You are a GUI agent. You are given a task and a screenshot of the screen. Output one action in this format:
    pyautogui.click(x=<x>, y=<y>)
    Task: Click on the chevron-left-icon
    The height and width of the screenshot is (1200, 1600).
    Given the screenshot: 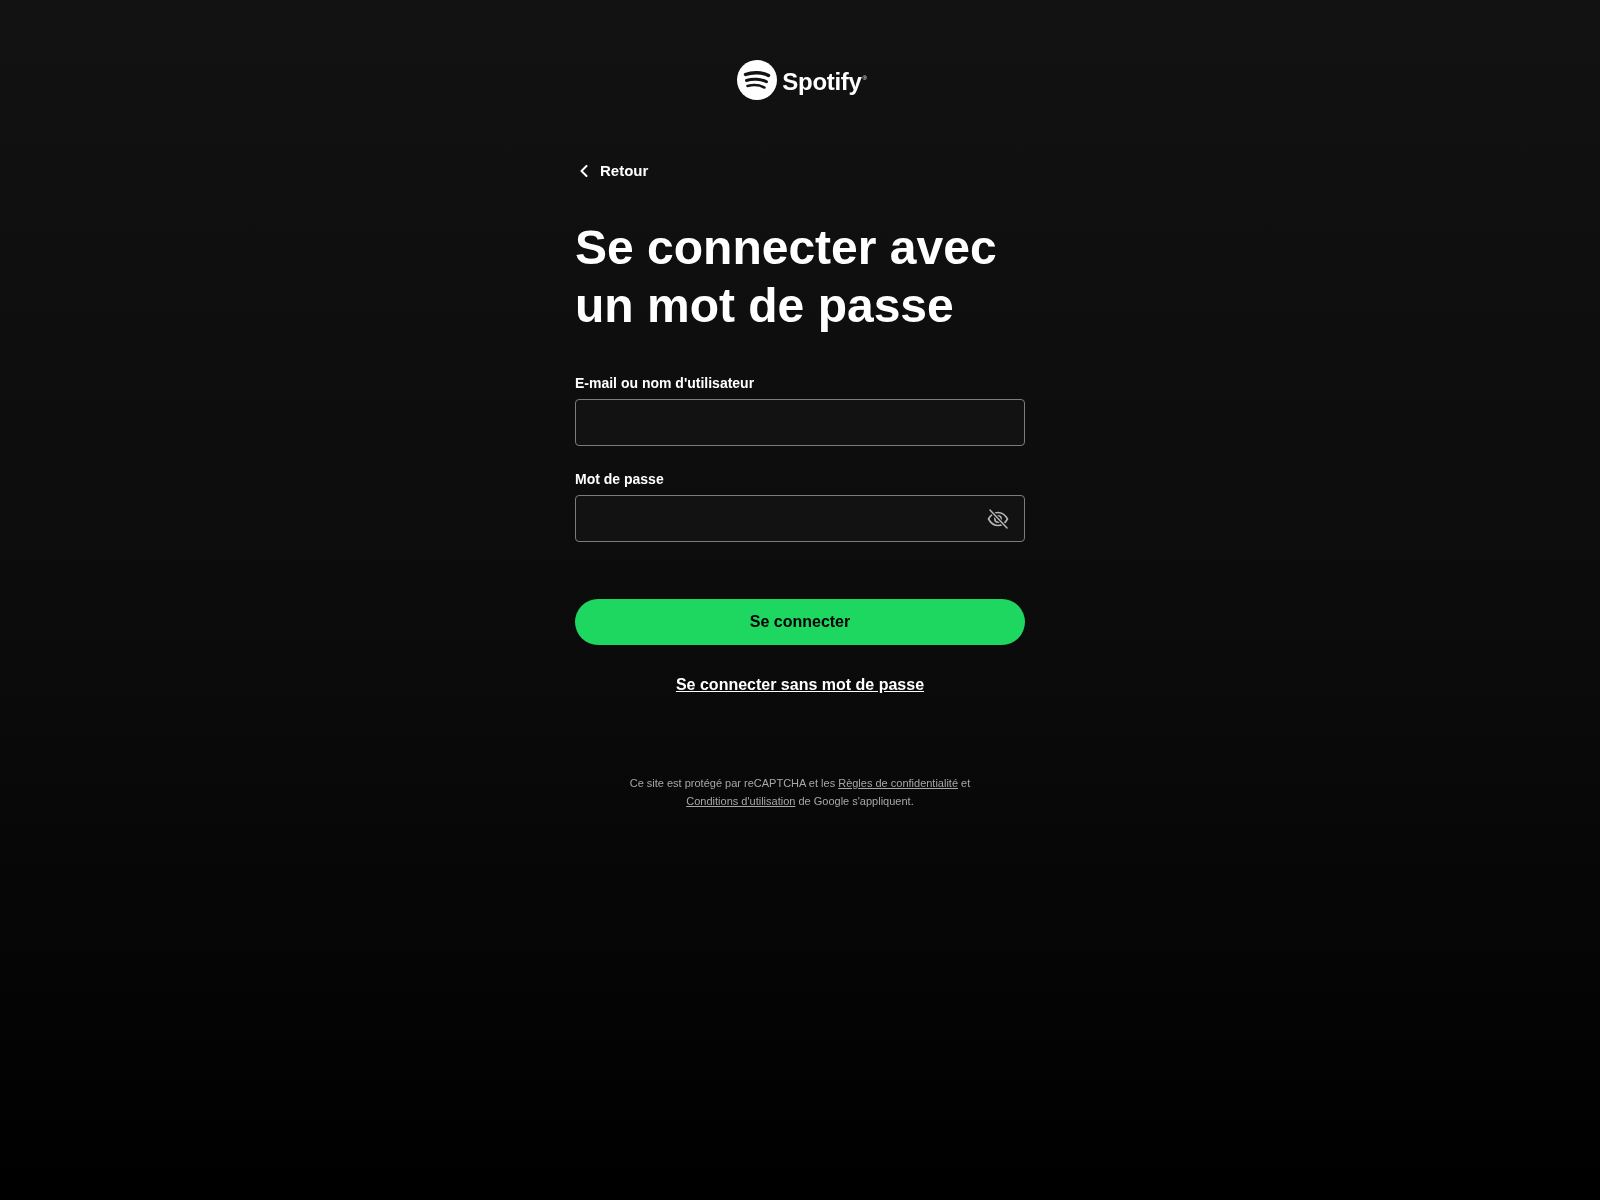 What is the action you would take?
    pyautogui.click(x=584, y=171)
    